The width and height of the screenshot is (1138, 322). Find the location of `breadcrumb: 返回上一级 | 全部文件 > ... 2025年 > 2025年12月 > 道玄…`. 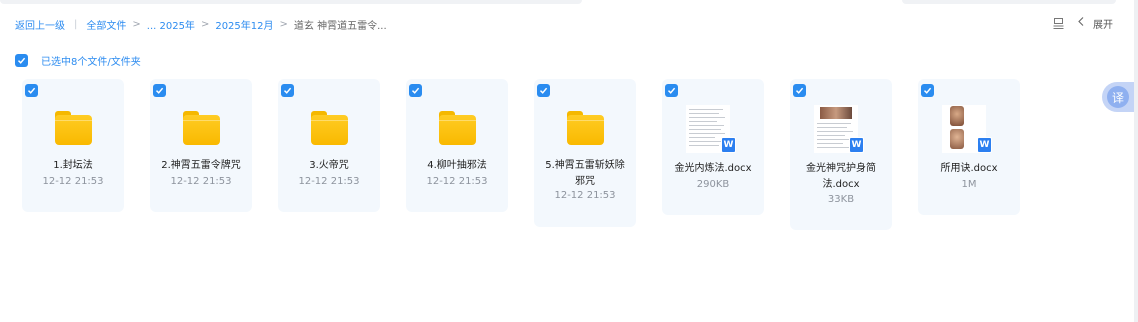

breadcrumb: 返回上一级 | 全部文件 > ... 2025年 > 2025年12月 > 道玄… is located at coordinates (201, 24).